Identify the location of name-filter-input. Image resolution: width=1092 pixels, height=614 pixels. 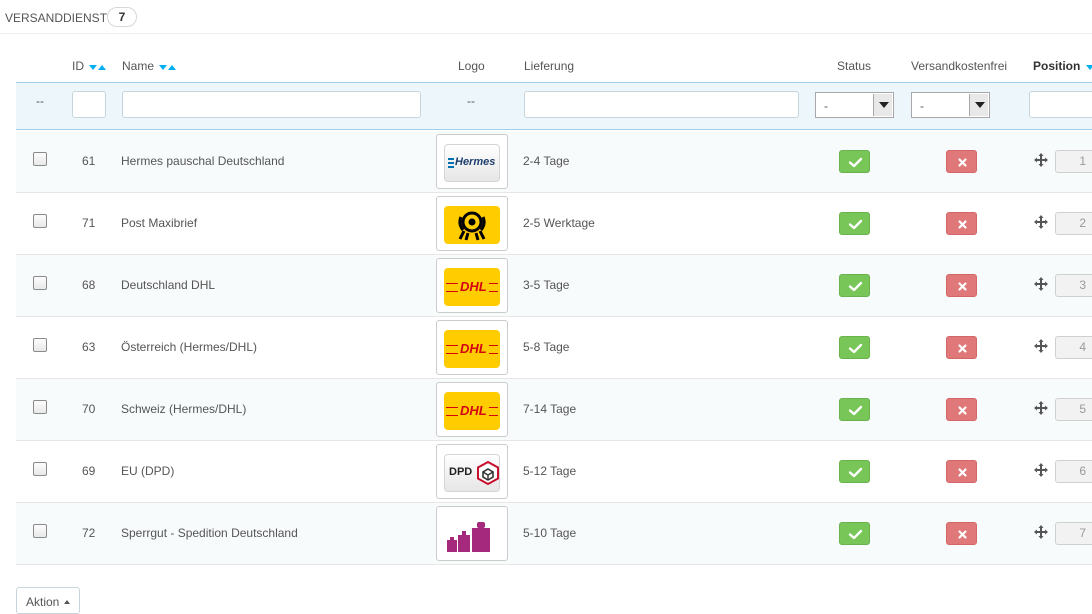
(271, 104).